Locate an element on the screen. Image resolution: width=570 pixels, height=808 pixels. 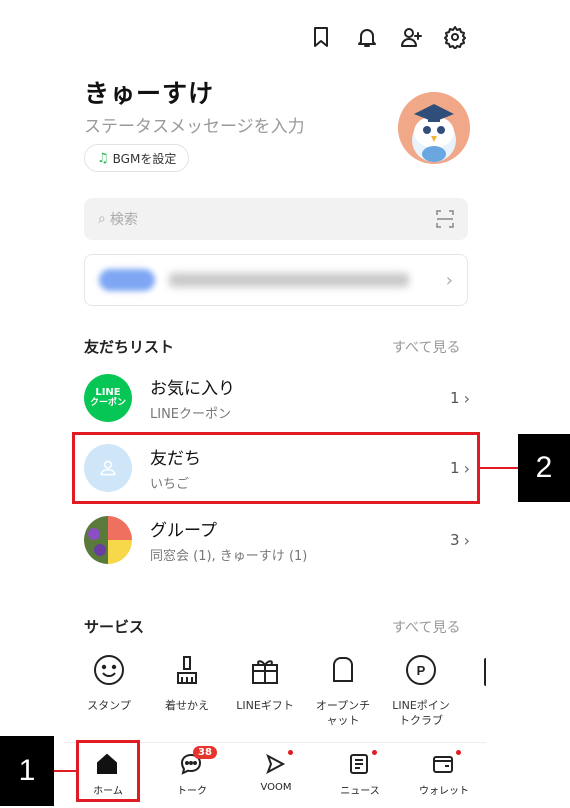
row-subtitle: 同窓会 (1), きゅーすけ (1) is located at coordinates (229, 556).